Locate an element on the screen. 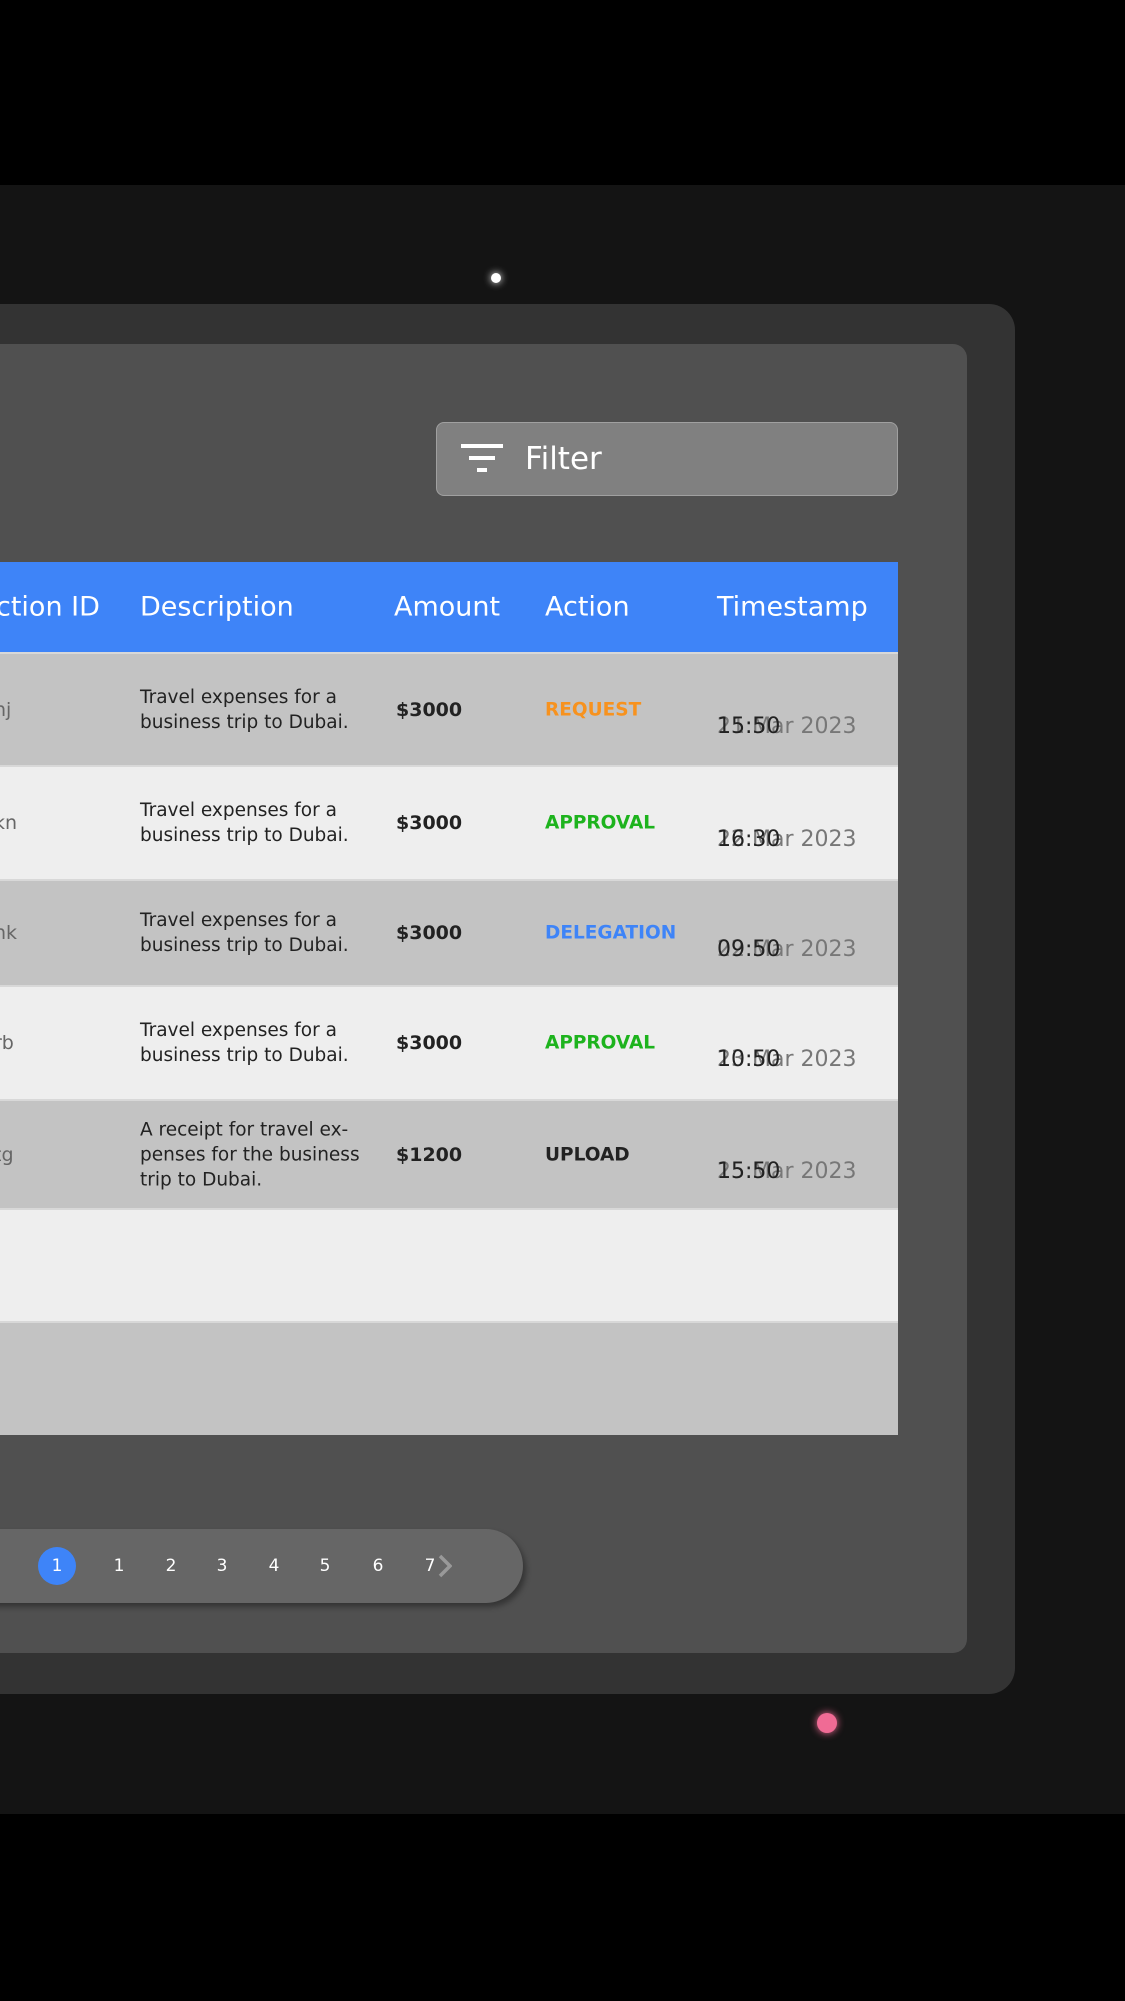 This screenshot has height=2001, width=1125. page-7: 7 is located at coordinates (430, 1566).